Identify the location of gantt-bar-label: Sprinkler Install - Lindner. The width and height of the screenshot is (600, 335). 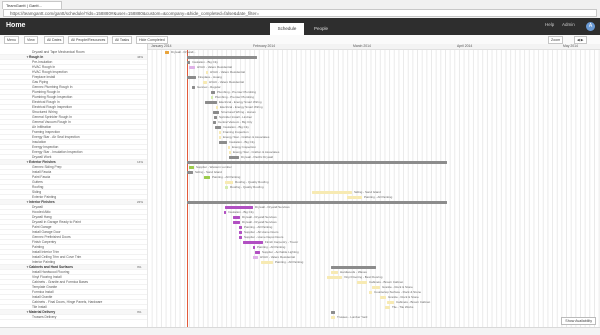
(236, 117).